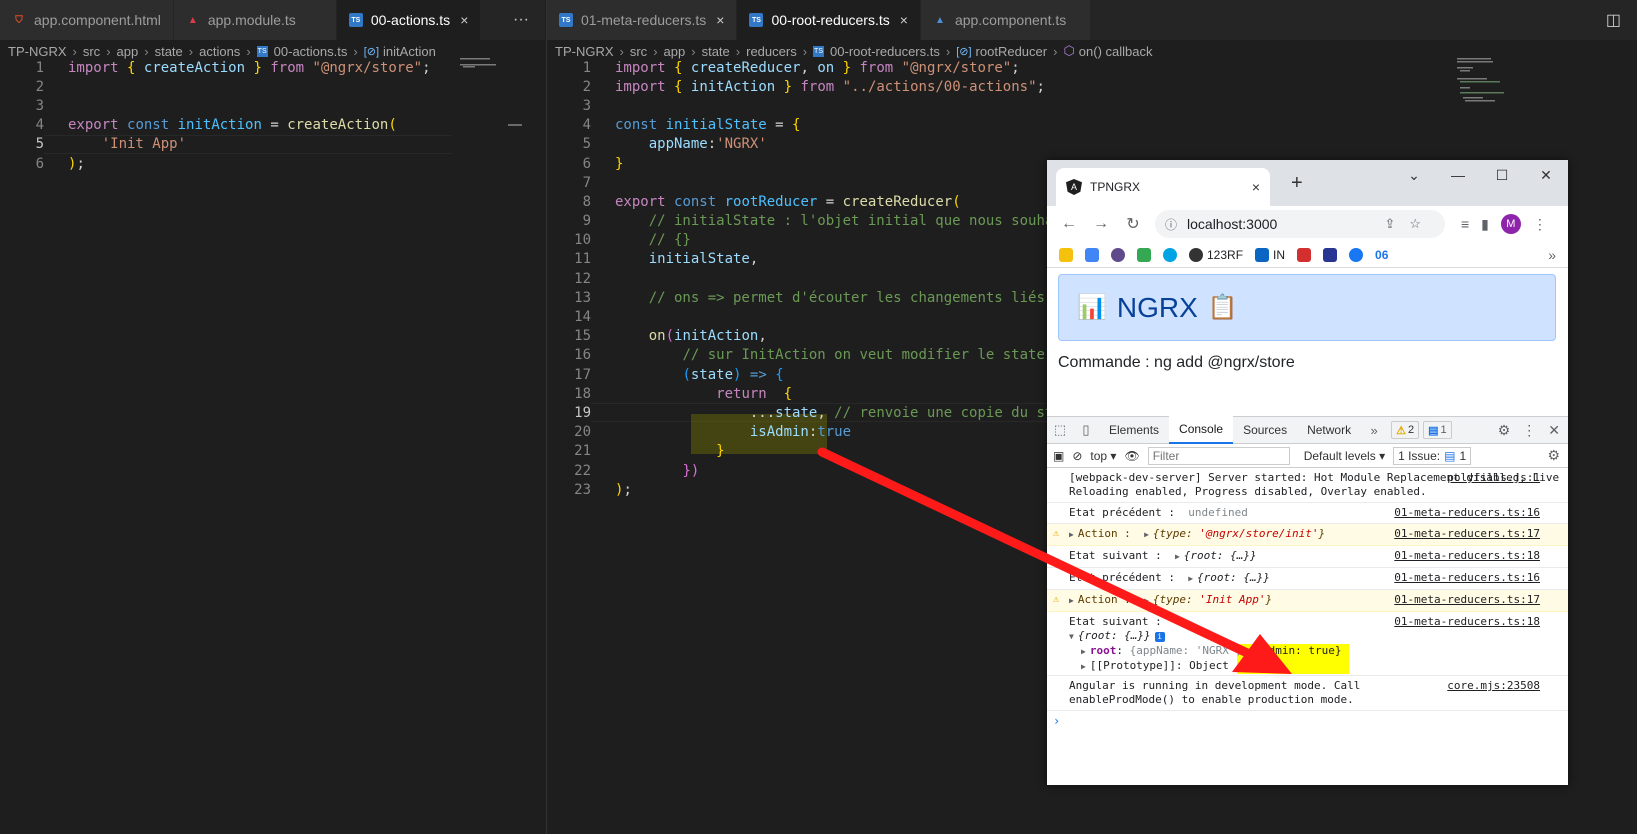 This screenshot has height=834, width=1637. What do you see at coordinates (1300, 224) in the screenshot?
I see `address-bar: ⓘ localhost:3000 ⇪☆` at bounding box center [1300, 224].